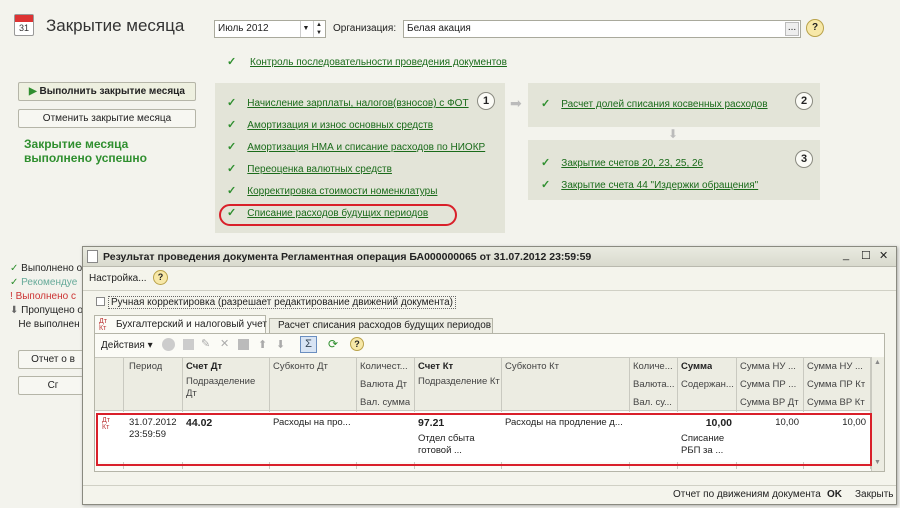 The width and height of the screenshot is (900, 508). What do you see at coordinates (107, 91) in the screenshot?
I see `run-close-month-button: ▶ Выполнить закрытие месяца` at bounding box center [107, 91].